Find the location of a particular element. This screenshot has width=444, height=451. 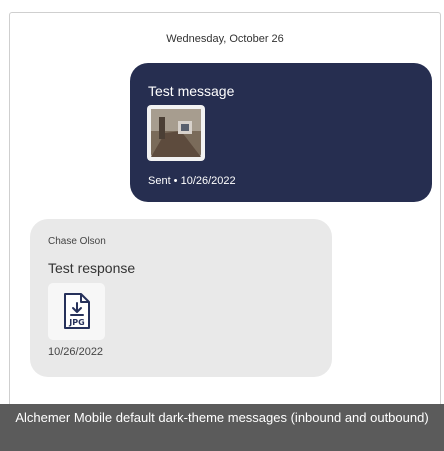

outbound-message-text: Test message is located at coordinates (191, 91).